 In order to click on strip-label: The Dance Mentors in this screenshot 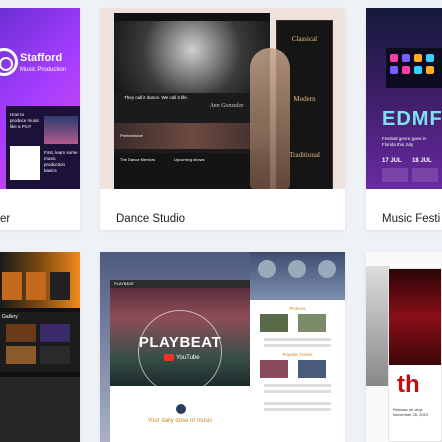, I will do `click(138, 159)`.